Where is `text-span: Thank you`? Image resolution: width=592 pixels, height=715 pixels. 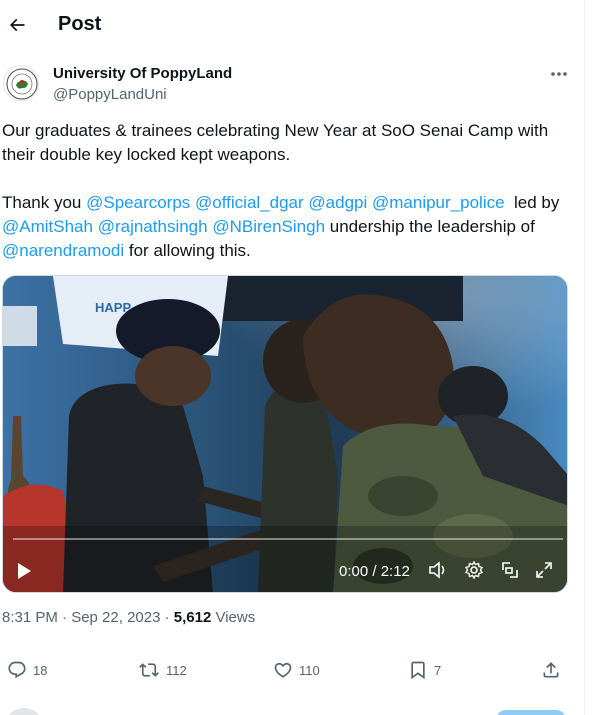 text-span: Thank you is located at coordinates (44, 202).